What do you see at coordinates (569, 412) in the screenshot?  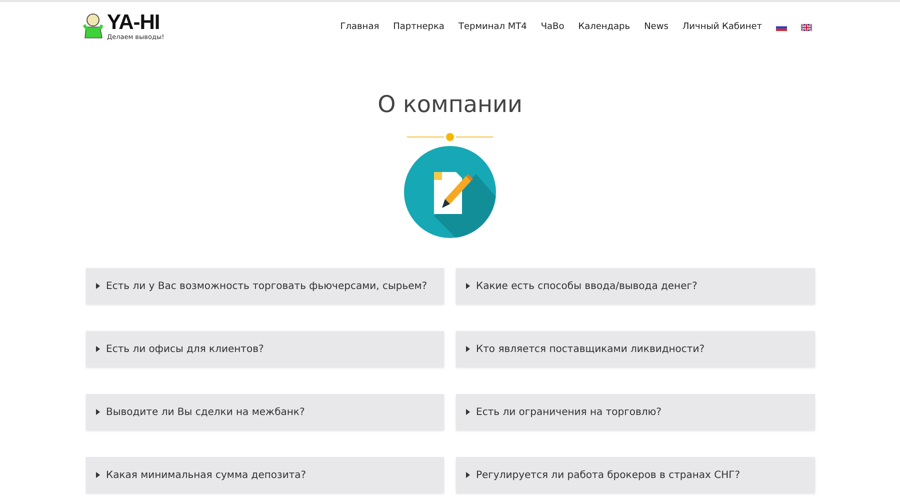 I see `faq-question: Есть ли ограничения на торговлю?` at bounding box center [569, 412].